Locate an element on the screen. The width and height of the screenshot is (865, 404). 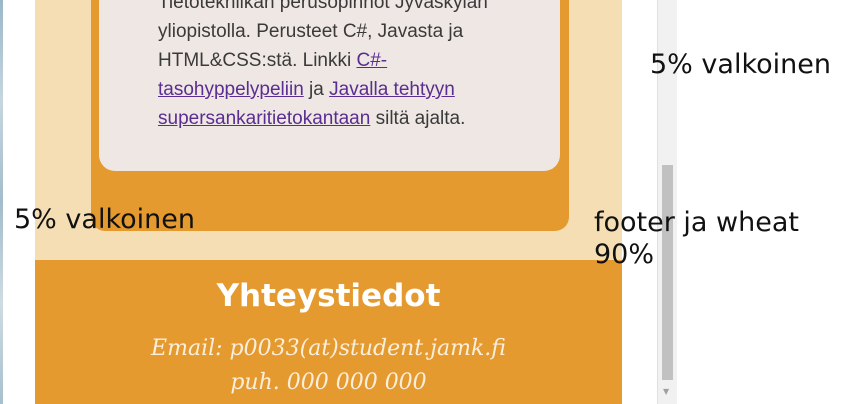
annotation-footer: footer ja wheat 90% is located at coordinates (724, 239).